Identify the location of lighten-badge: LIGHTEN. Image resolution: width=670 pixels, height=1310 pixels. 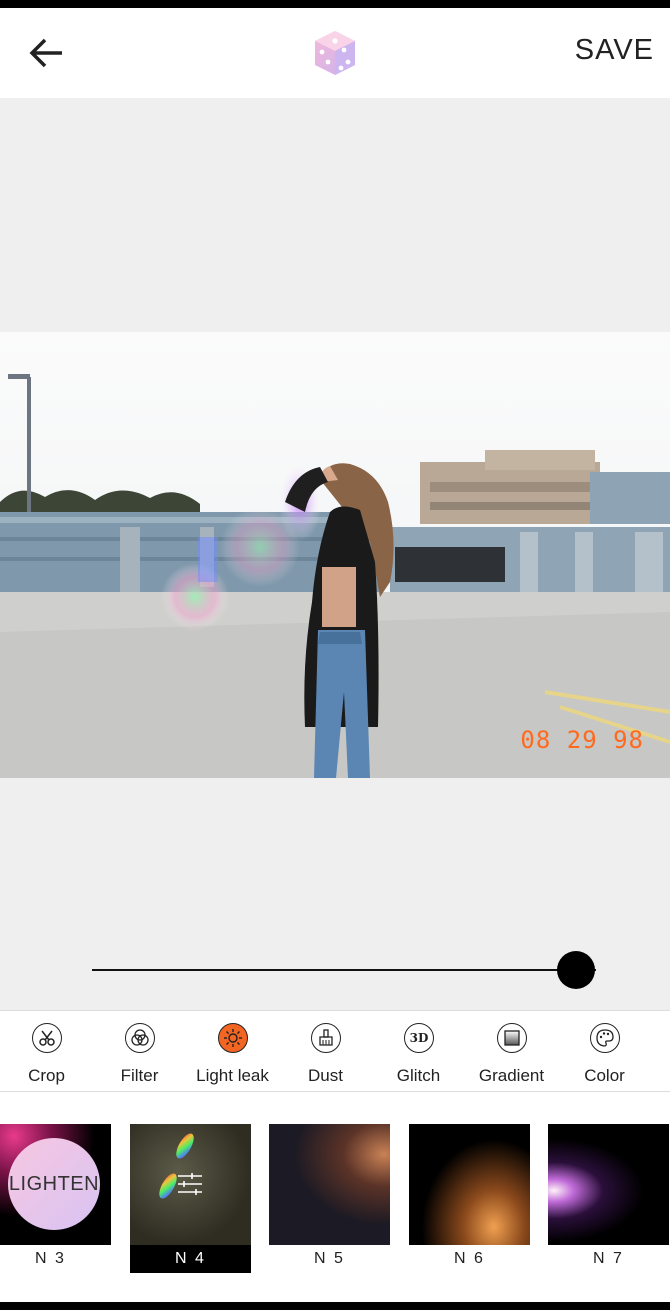
(54, 1184).